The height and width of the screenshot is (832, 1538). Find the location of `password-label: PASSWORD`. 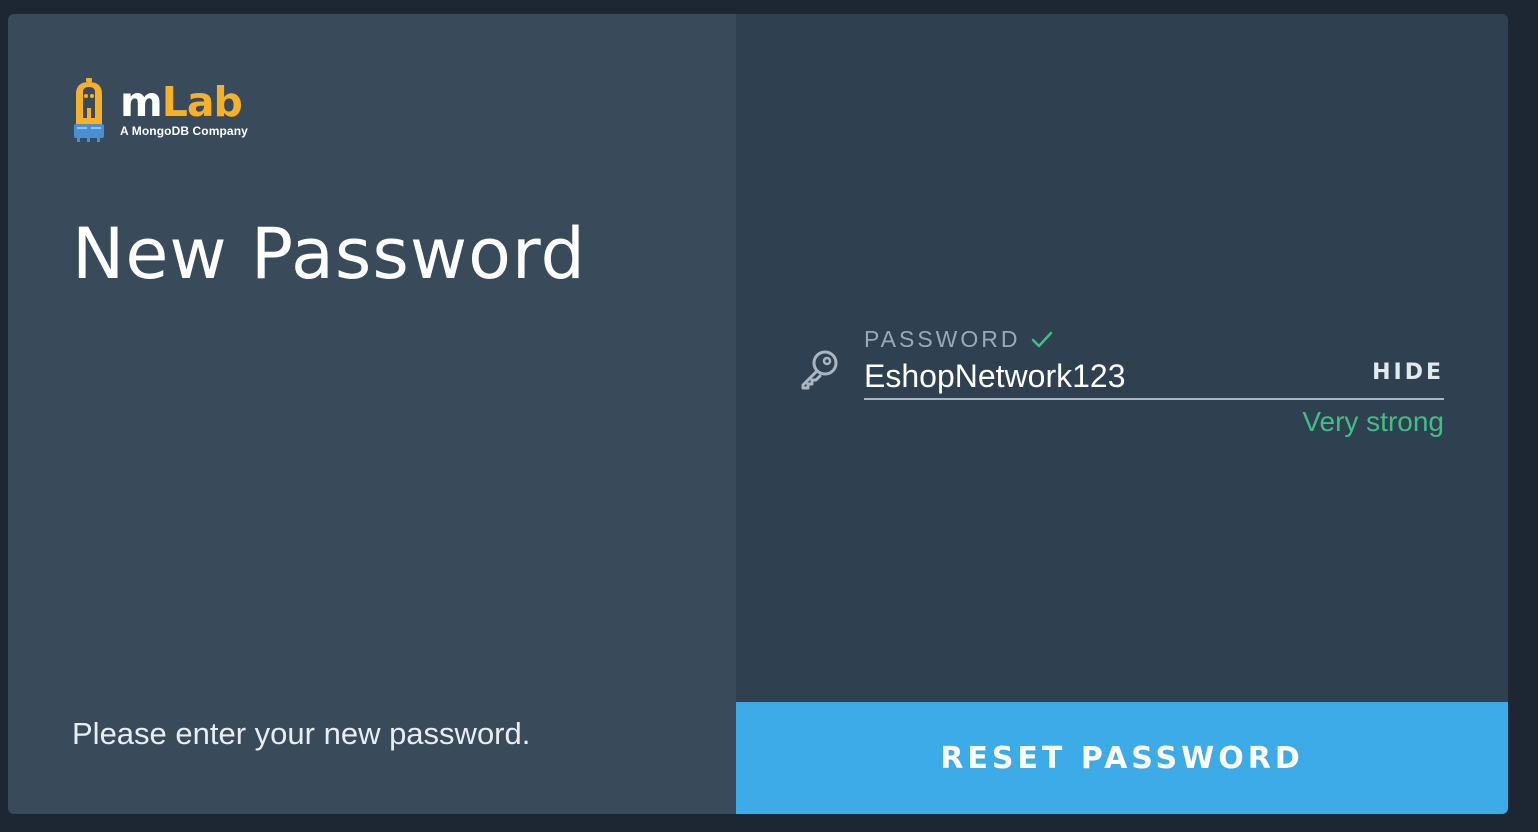

password-label: PASSWORD is located at coordinates (942, 338).